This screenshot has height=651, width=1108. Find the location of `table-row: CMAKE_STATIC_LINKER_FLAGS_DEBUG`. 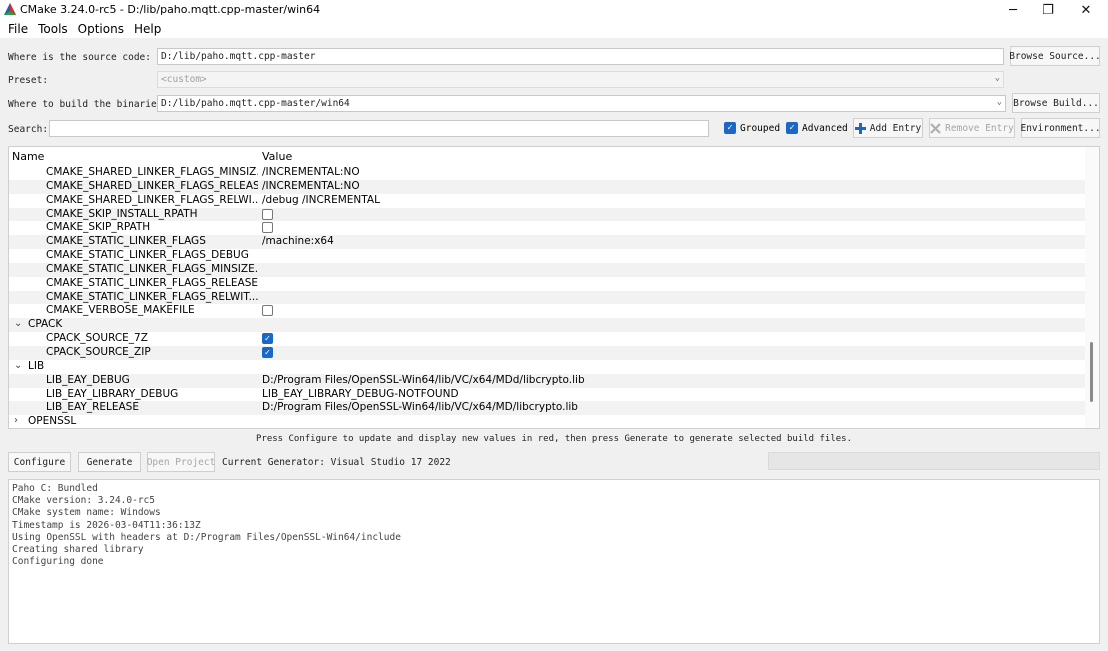

table-row: CMAKE_STATIC_LINKER_FLAGS_DEBUG is located at coordinates (547, 256).